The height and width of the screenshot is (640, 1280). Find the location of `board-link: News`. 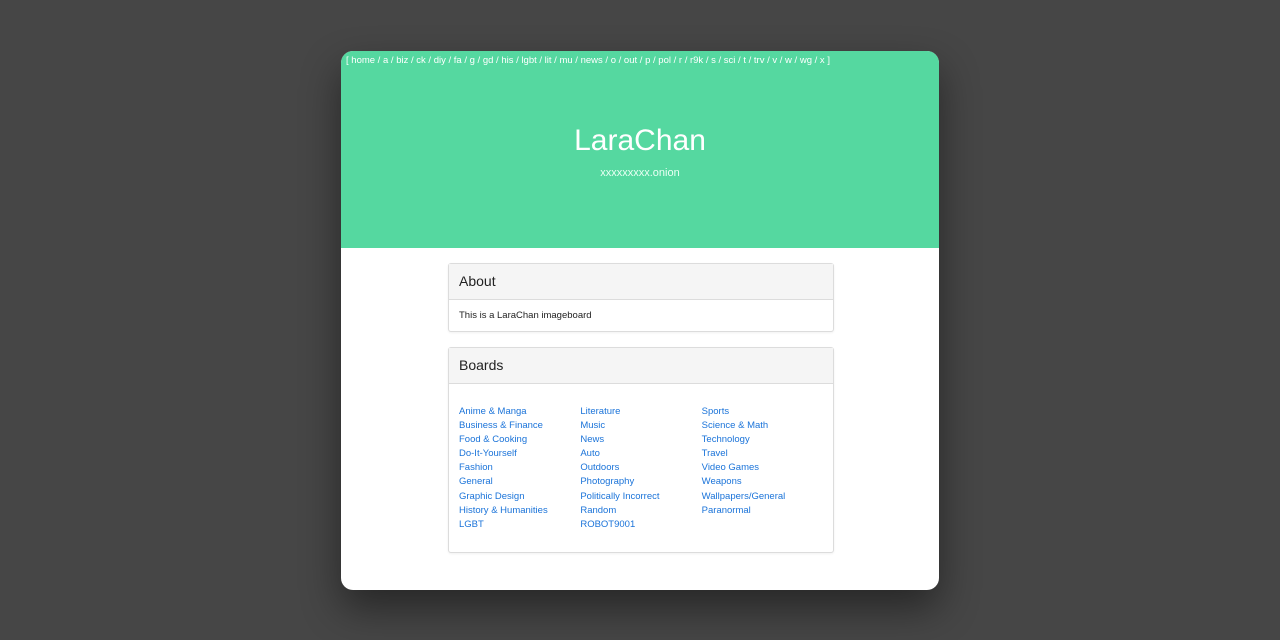

board-link: News is located at coordinates (640, 440).